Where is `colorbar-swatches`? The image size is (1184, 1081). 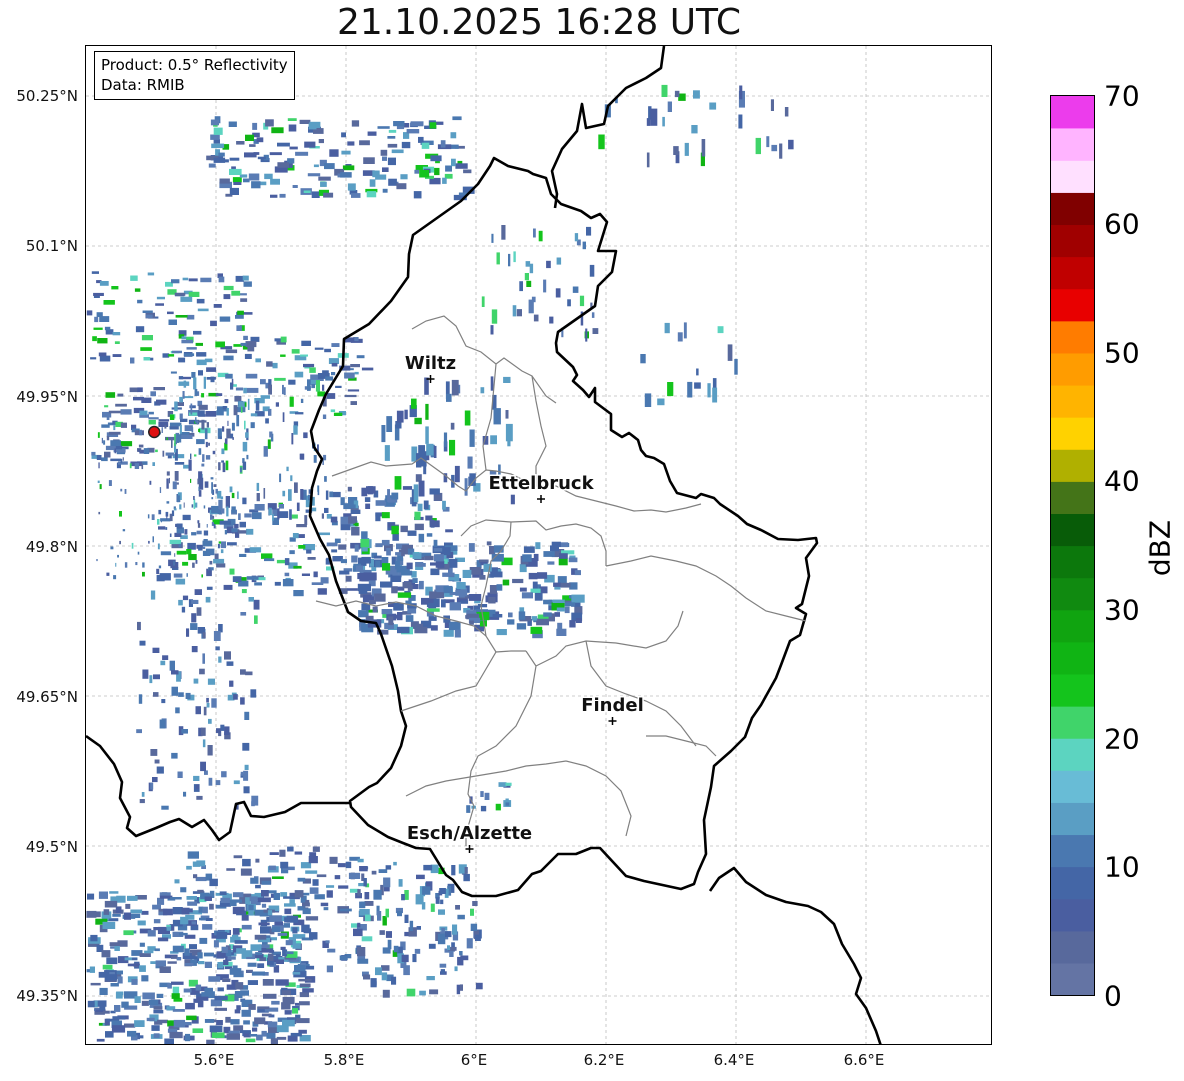
colorbar-swatches is located at coordinates (1072, 545).